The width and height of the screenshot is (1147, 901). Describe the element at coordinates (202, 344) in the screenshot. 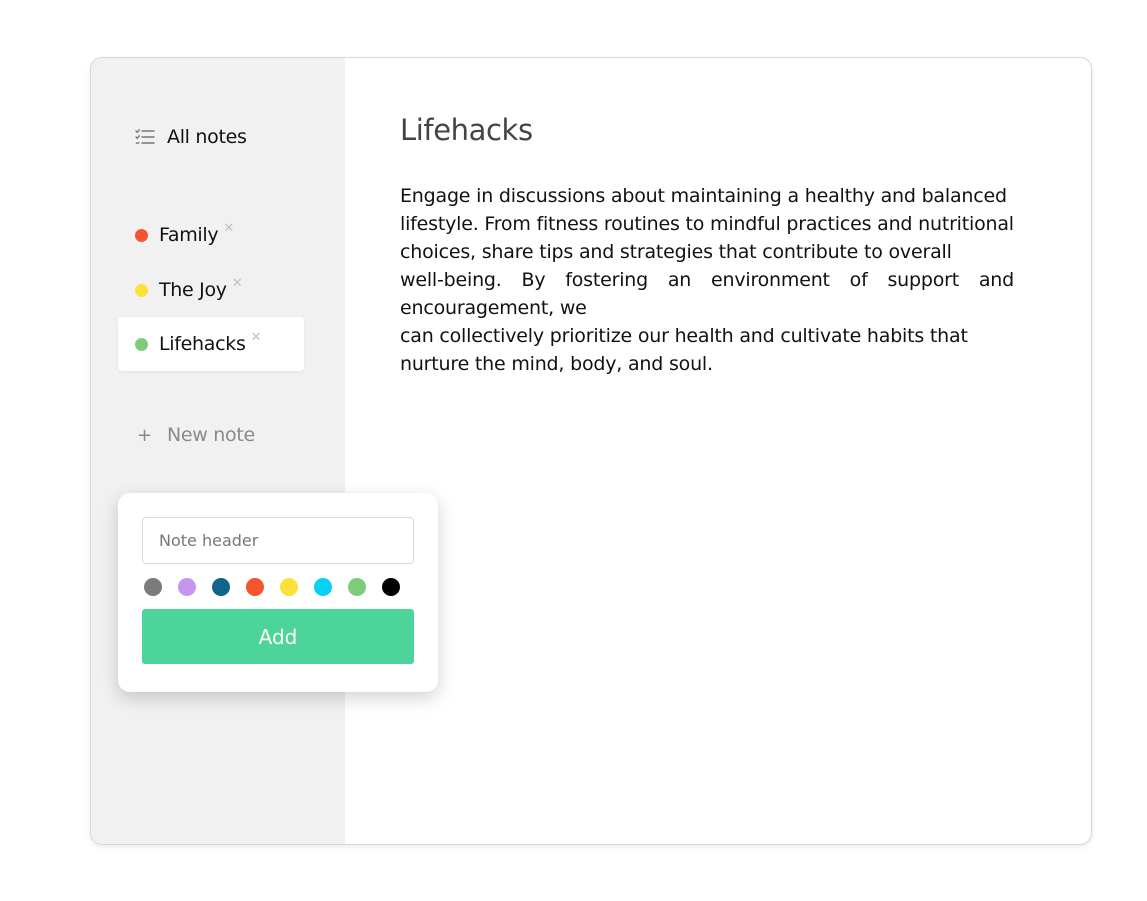

I see `note-item-label: Lifehacks` at that location.